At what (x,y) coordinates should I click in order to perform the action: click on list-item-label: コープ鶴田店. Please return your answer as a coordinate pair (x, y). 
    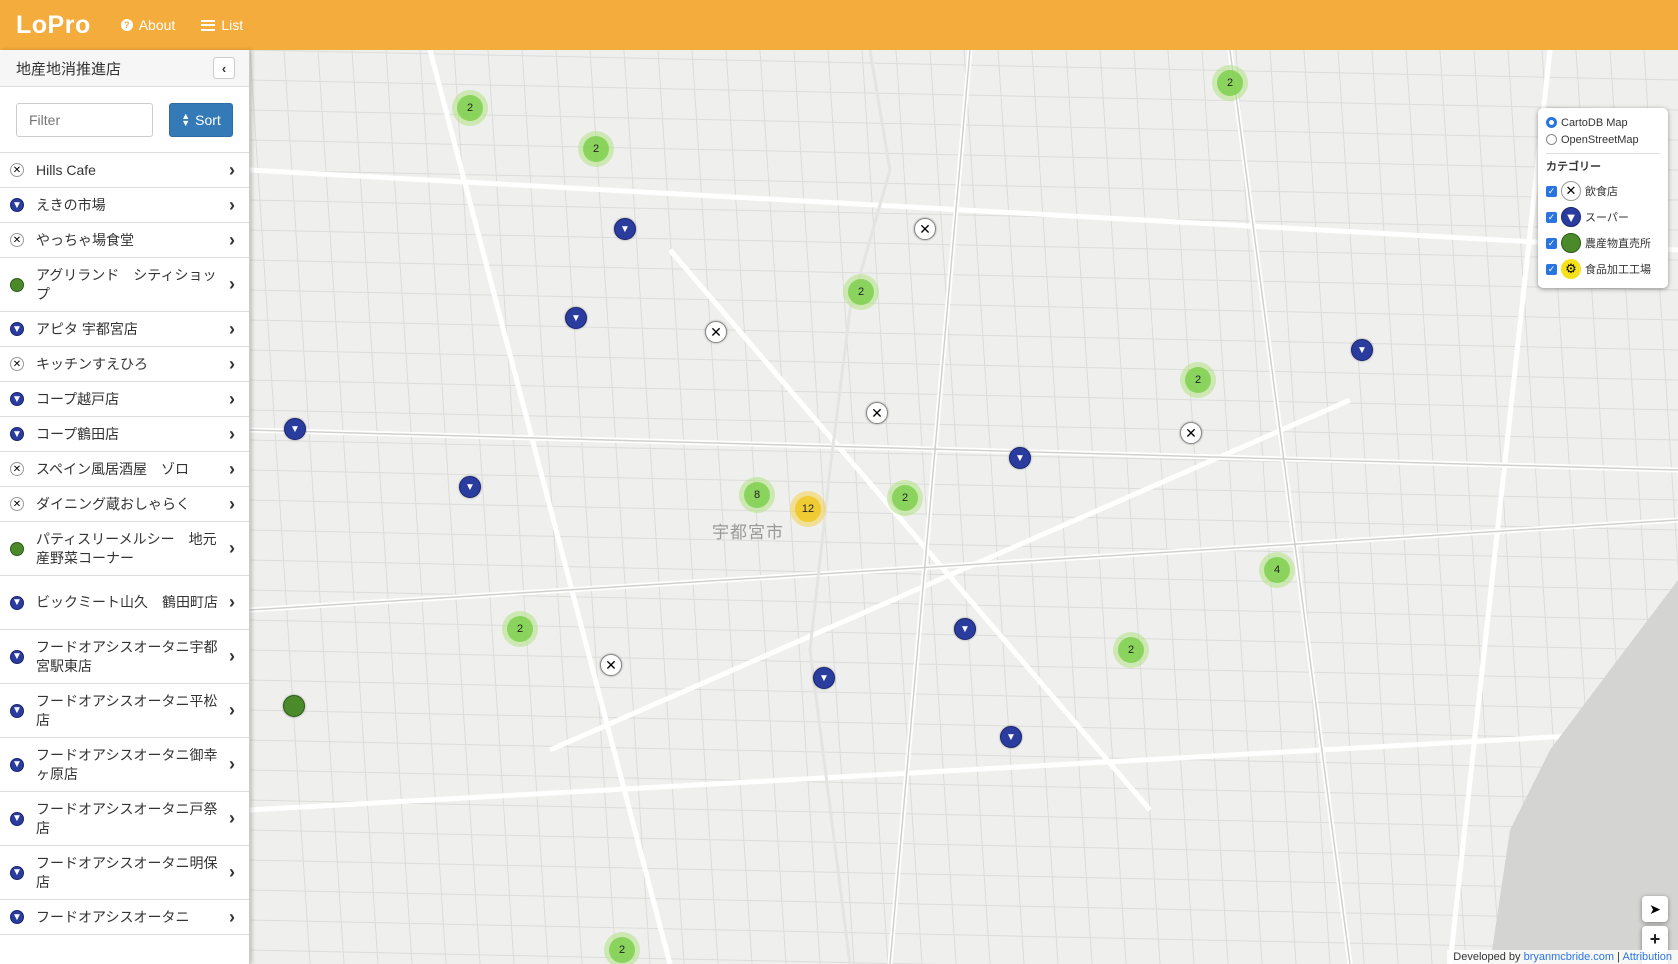
    Looking at the image, I should click on (78, 433).